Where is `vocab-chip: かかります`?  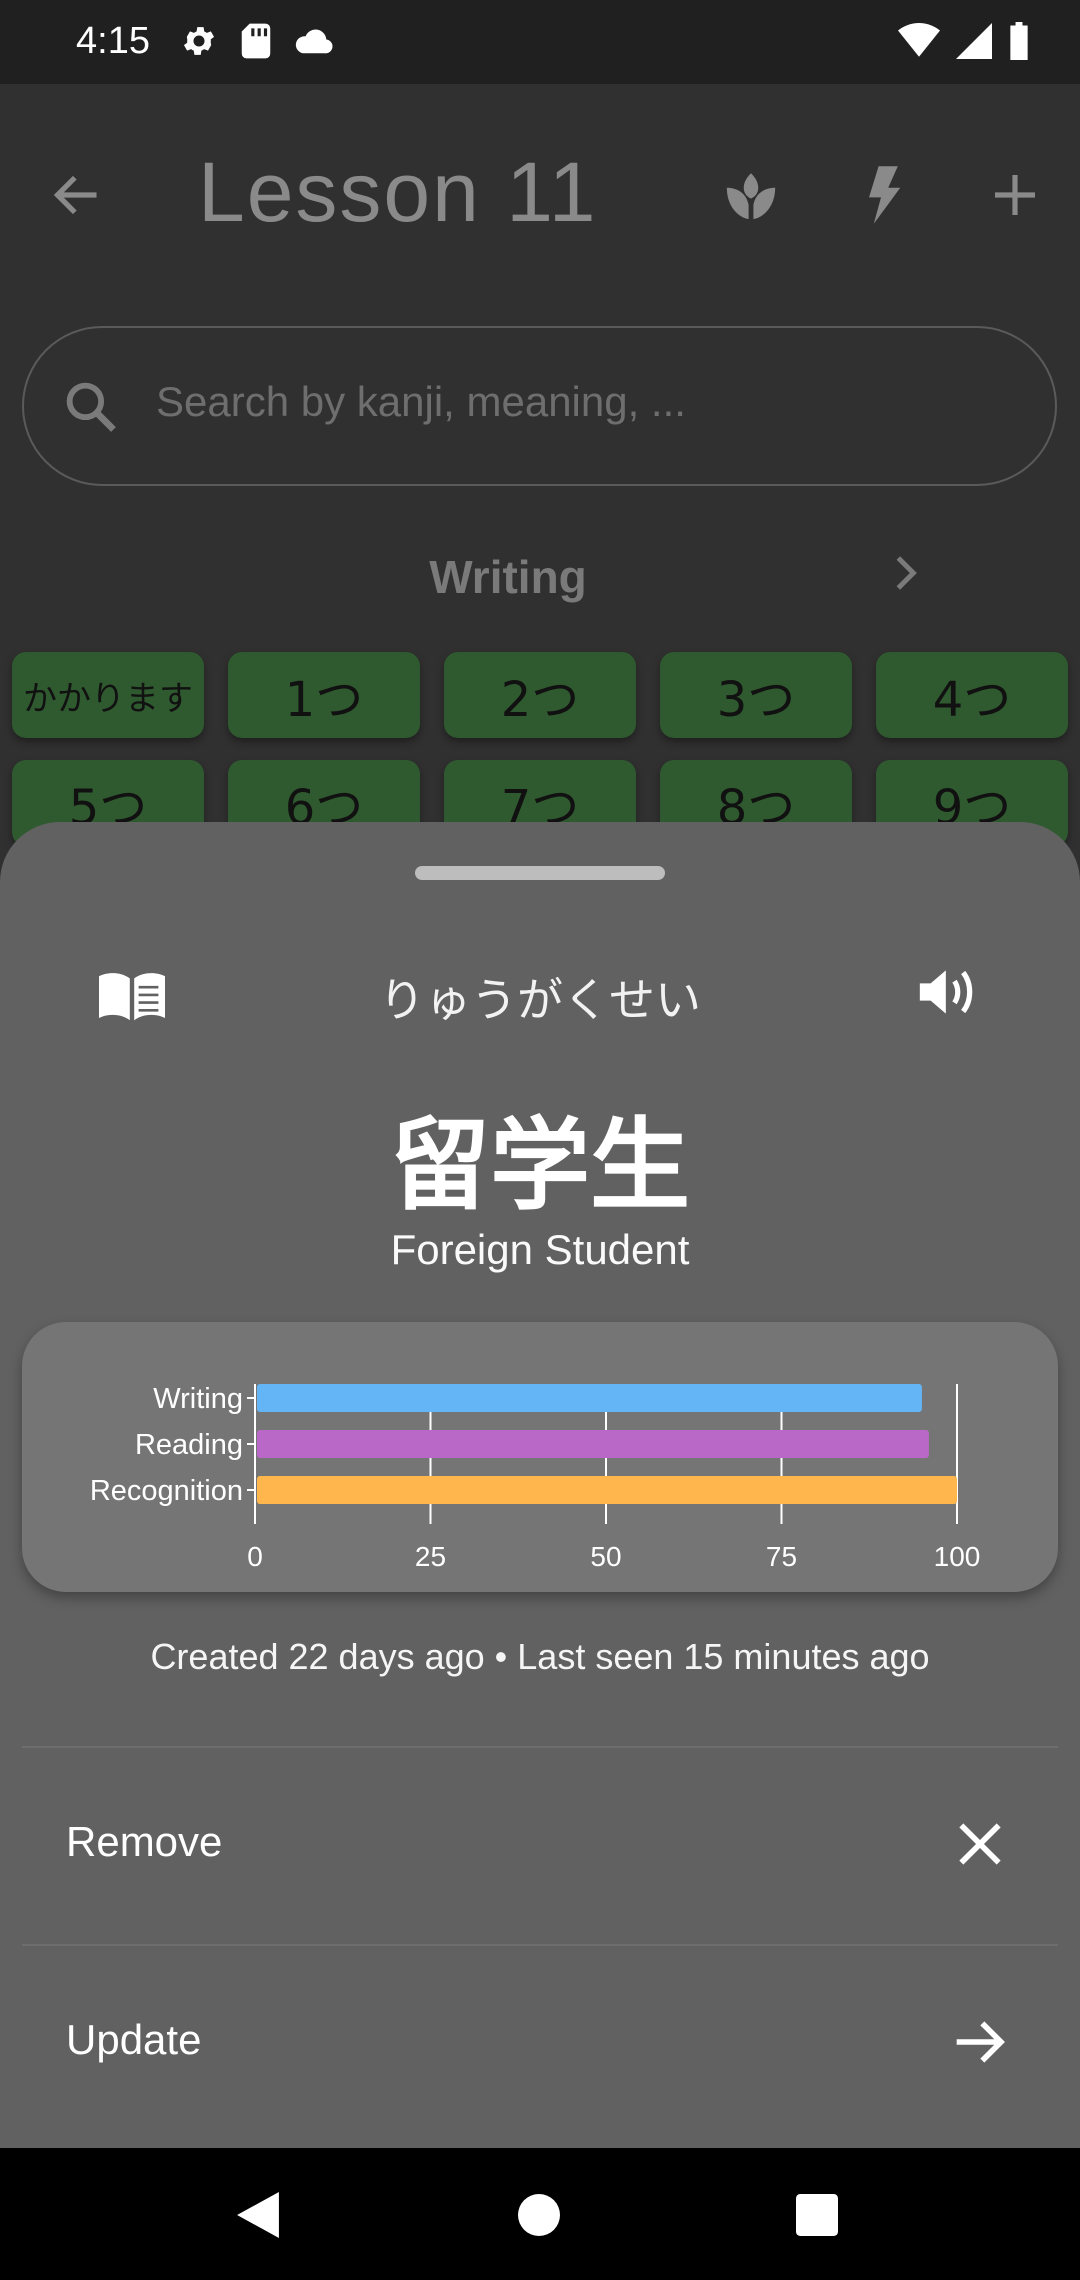
vocab-chip: かかります is located at coordinates (108, 695).